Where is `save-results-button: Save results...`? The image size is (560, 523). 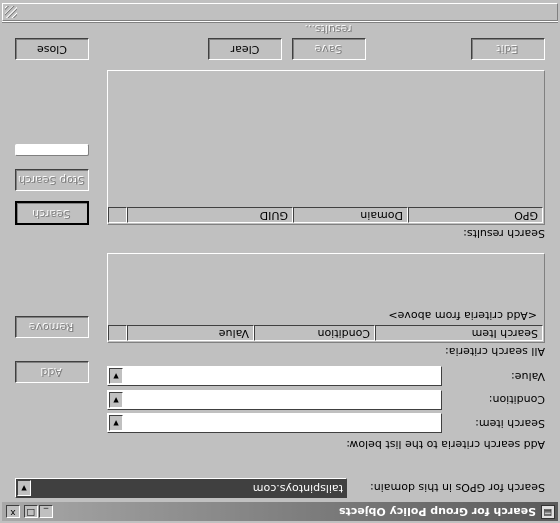
save-results-button: Save results... is located at coordinates (329, 41).